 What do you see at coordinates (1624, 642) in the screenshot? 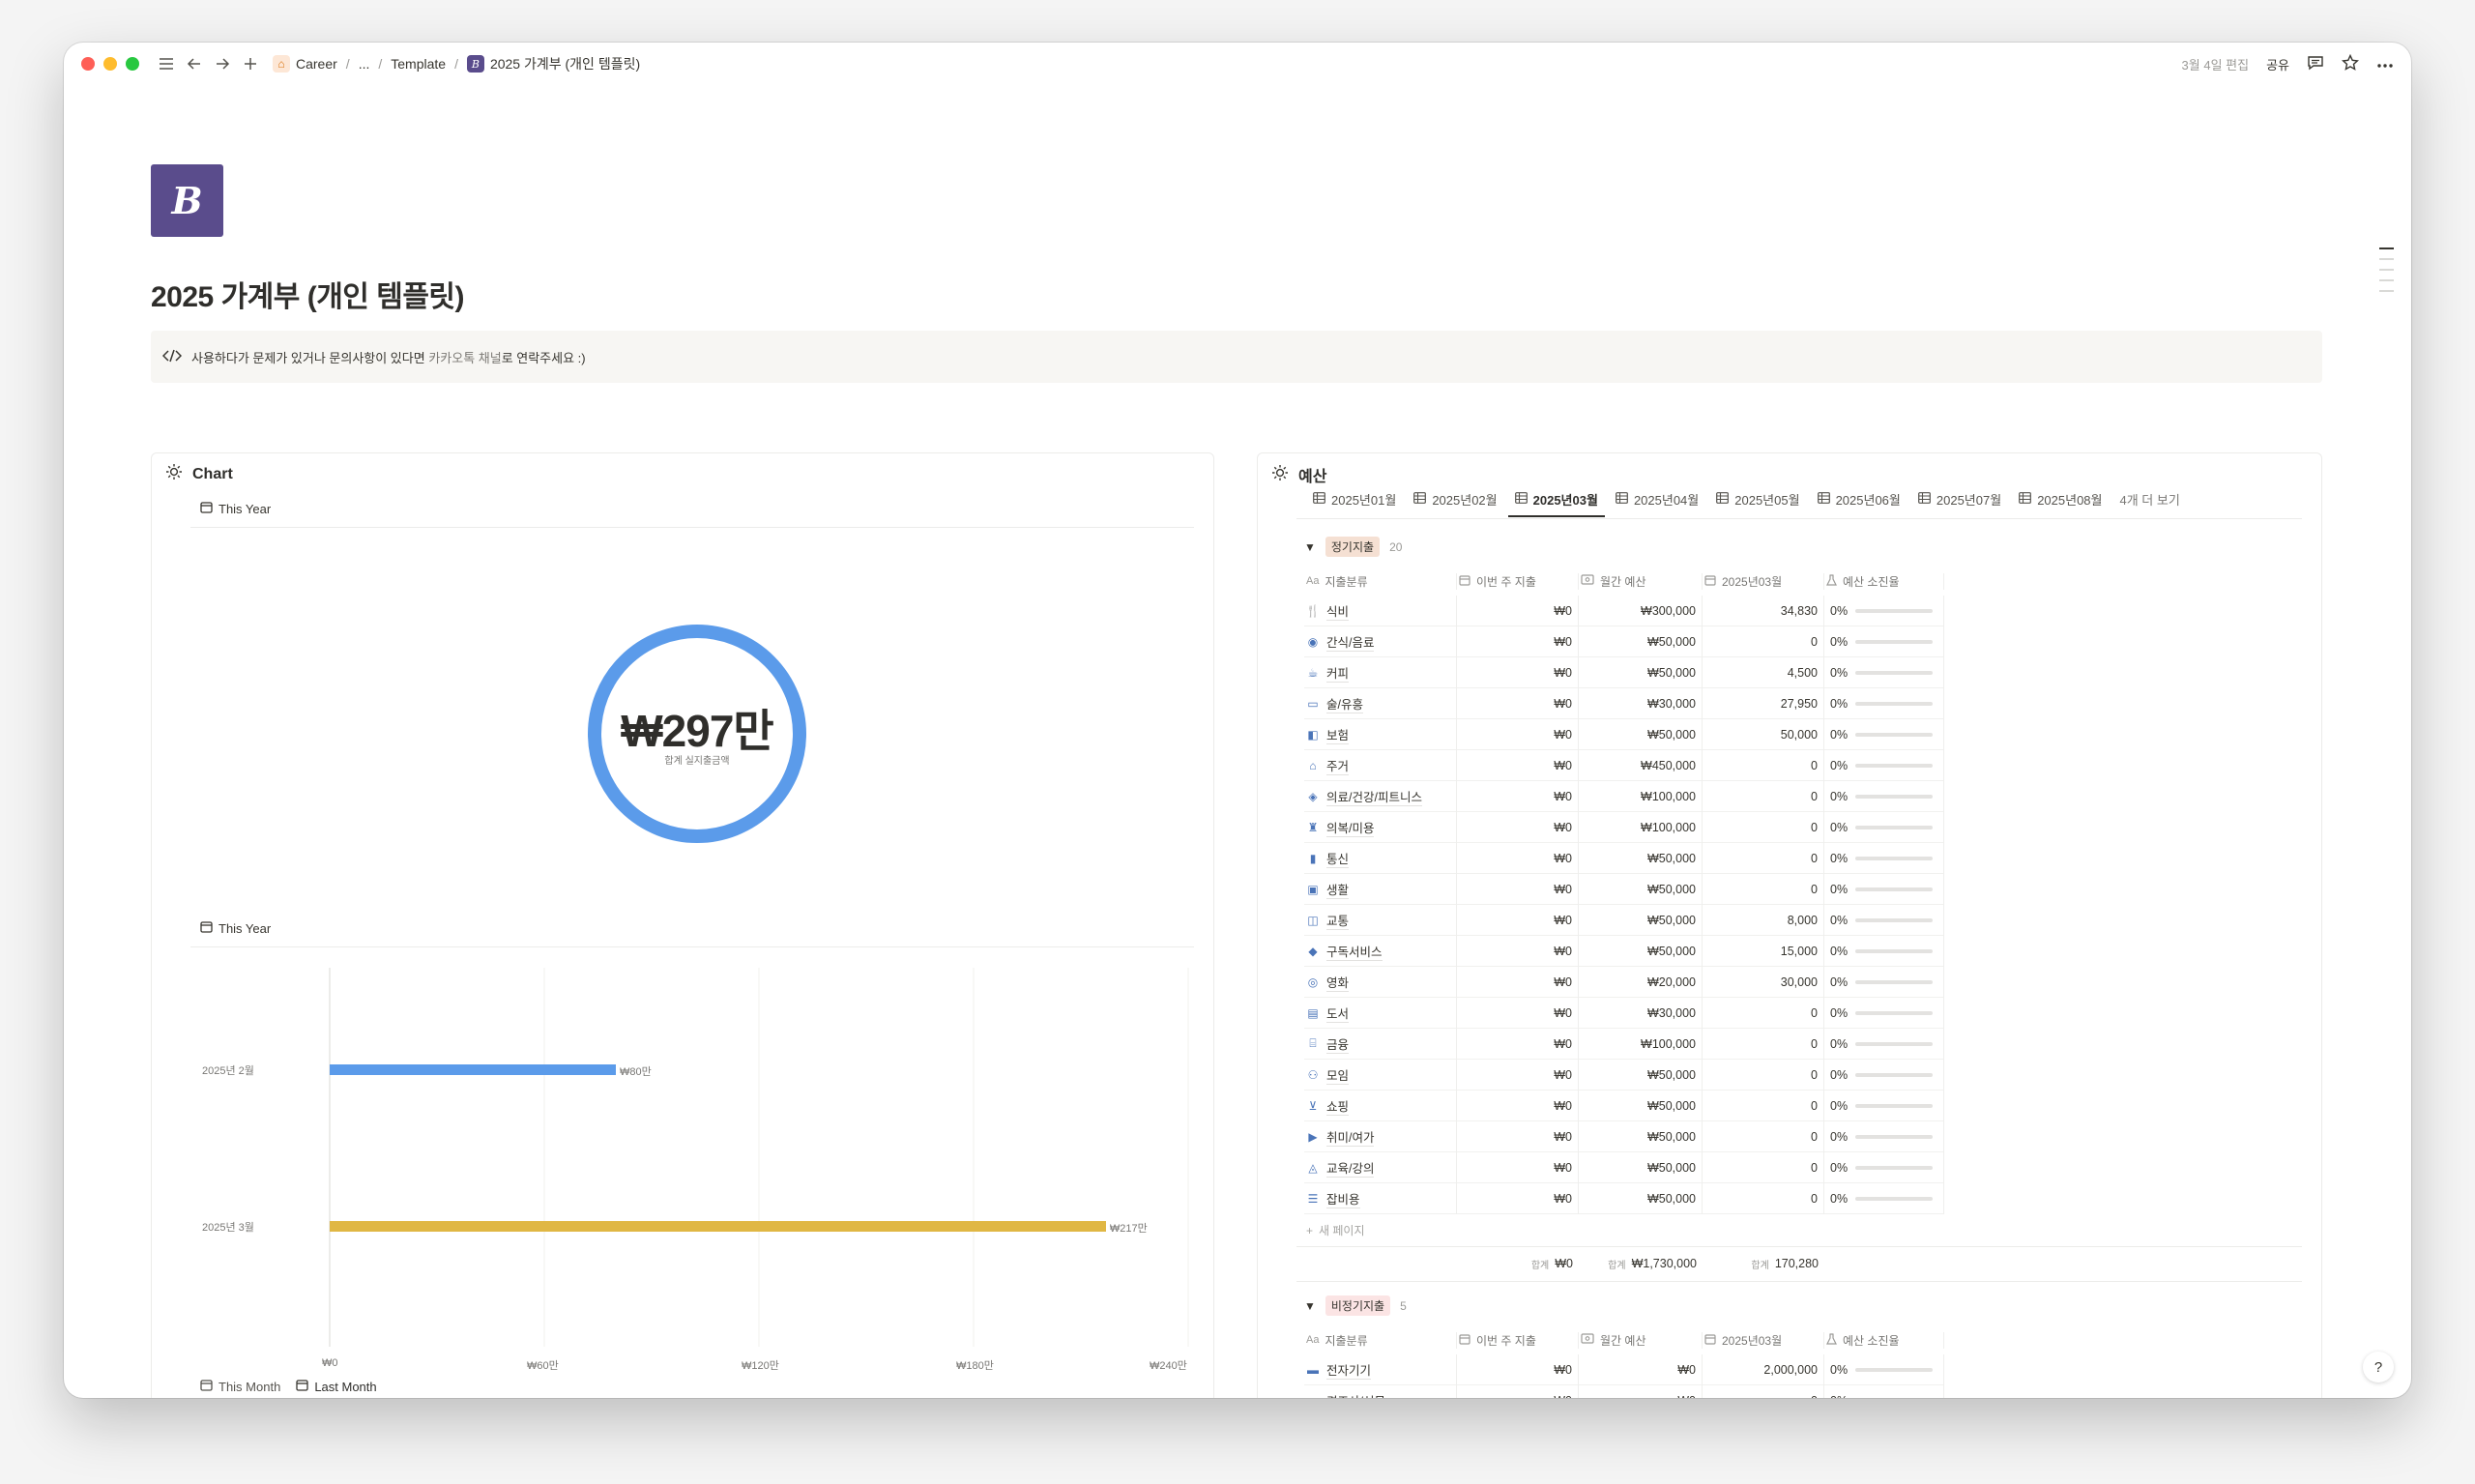
I see `table-row: ◉ 간식/음료 ₩0 ₩50,000 0 0%` at bounding box center [1624, 642].